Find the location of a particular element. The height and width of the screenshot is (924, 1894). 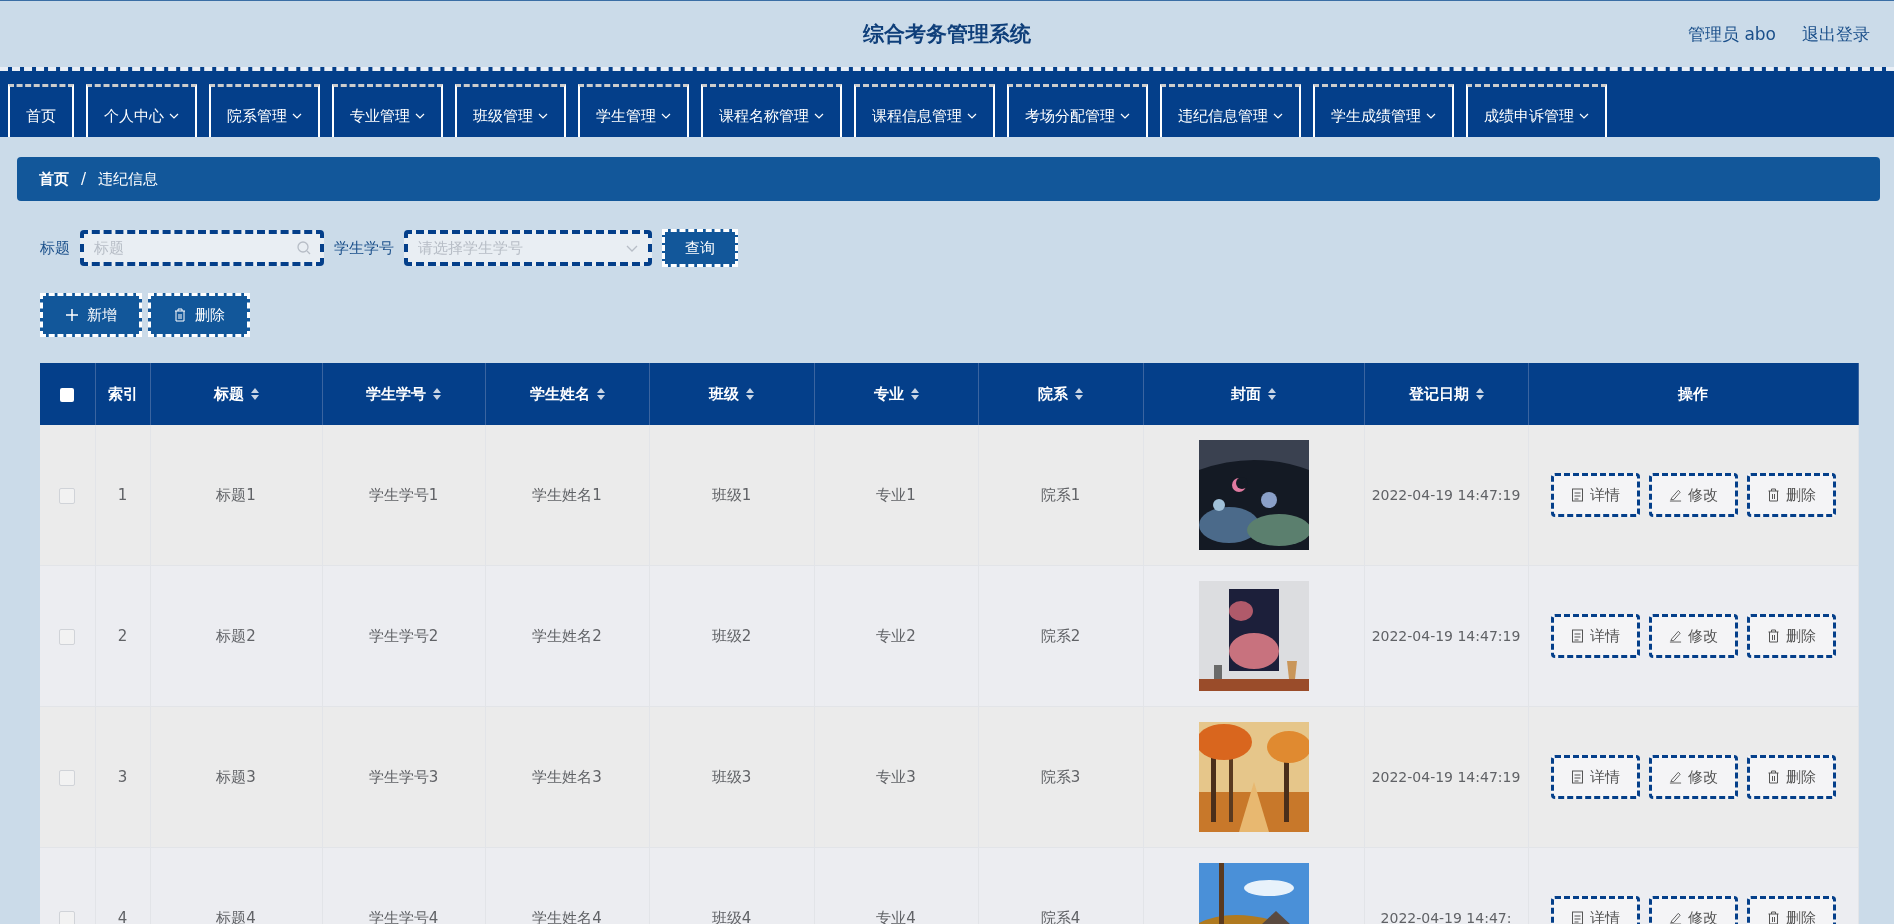

table-cell: 专业2 is located at coordinates (896, 635).